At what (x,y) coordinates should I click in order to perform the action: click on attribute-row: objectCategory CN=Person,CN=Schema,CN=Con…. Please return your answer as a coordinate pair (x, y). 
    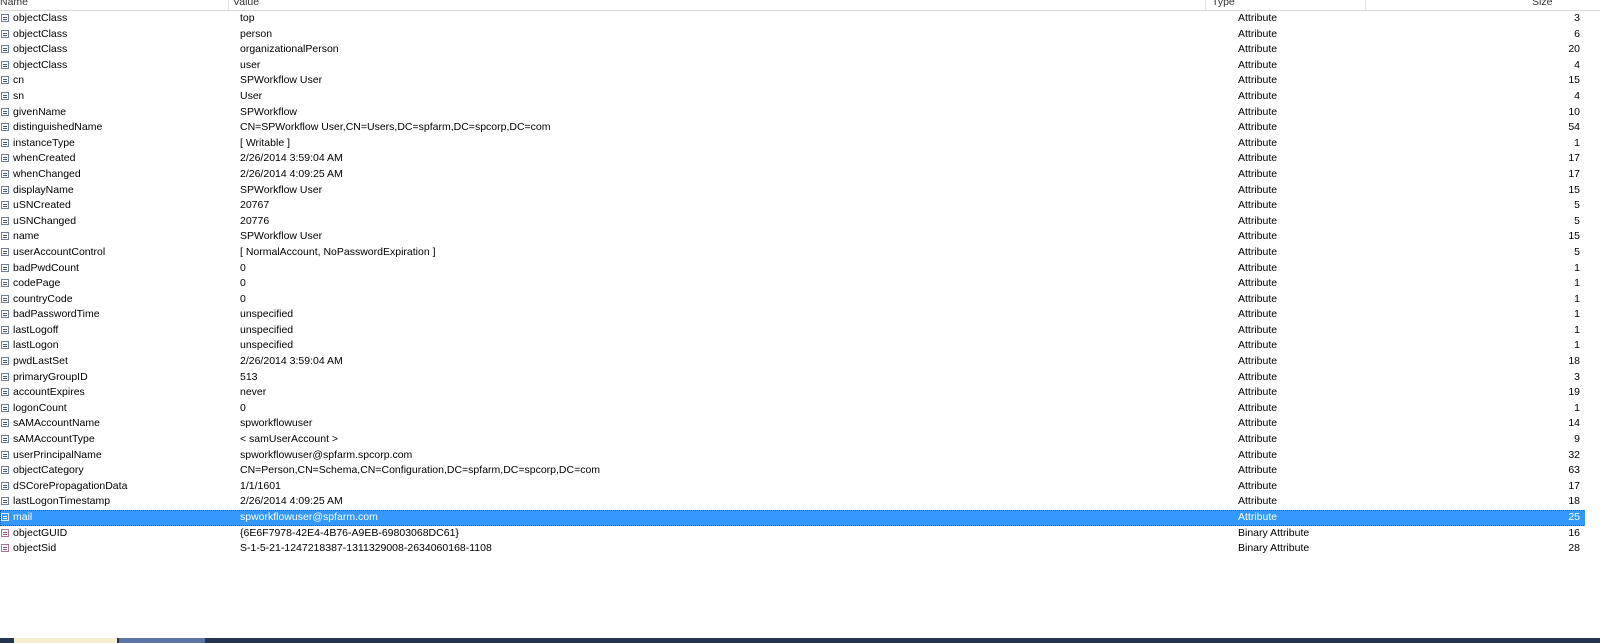
    Looking at the image, I should click on (800, 471).